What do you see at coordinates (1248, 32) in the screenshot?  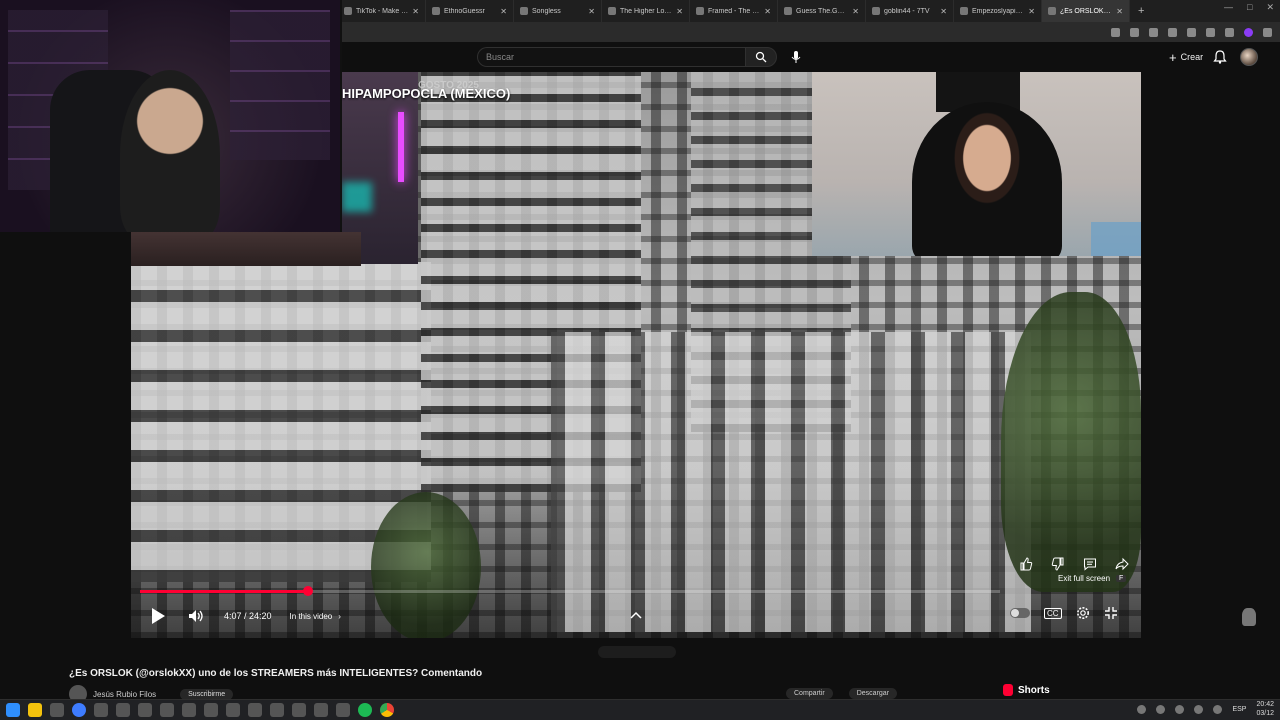 I see `profile-icon` at bounding box center [1248, 32].